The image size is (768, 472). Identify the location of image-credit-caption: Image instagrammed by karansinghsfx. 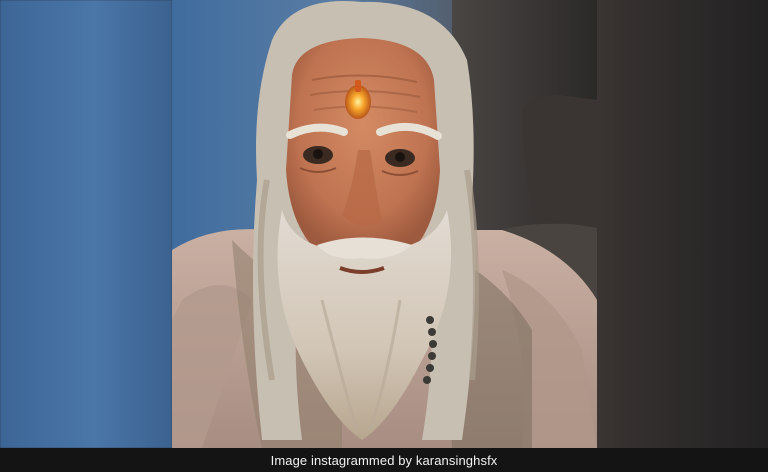
(384, 460).